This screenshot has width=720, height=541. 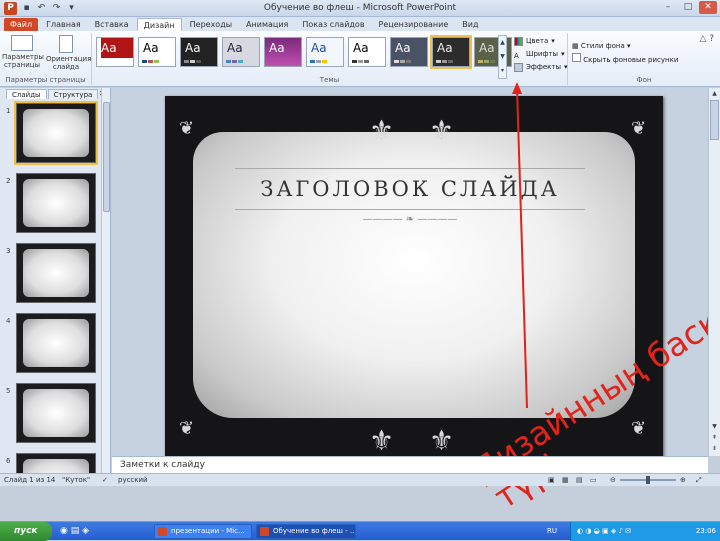 What do you see at coordinates (565, 480) in the screenshot?
I see `sorter-view-icon: ▦` at bounding box center [565, 480].